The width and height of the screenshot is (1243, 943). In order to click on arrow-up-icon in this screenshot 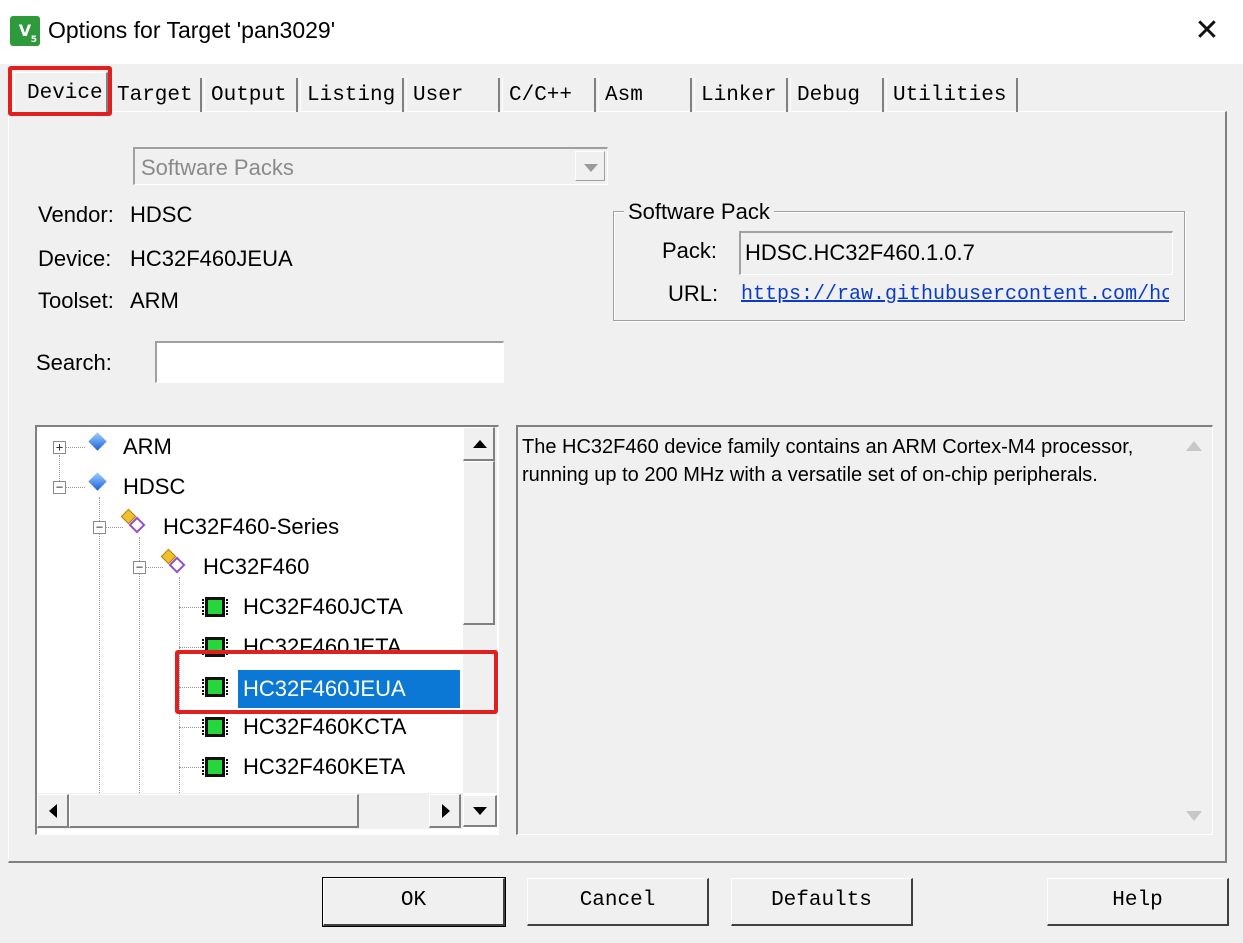, I will do `click(480, 444)`.